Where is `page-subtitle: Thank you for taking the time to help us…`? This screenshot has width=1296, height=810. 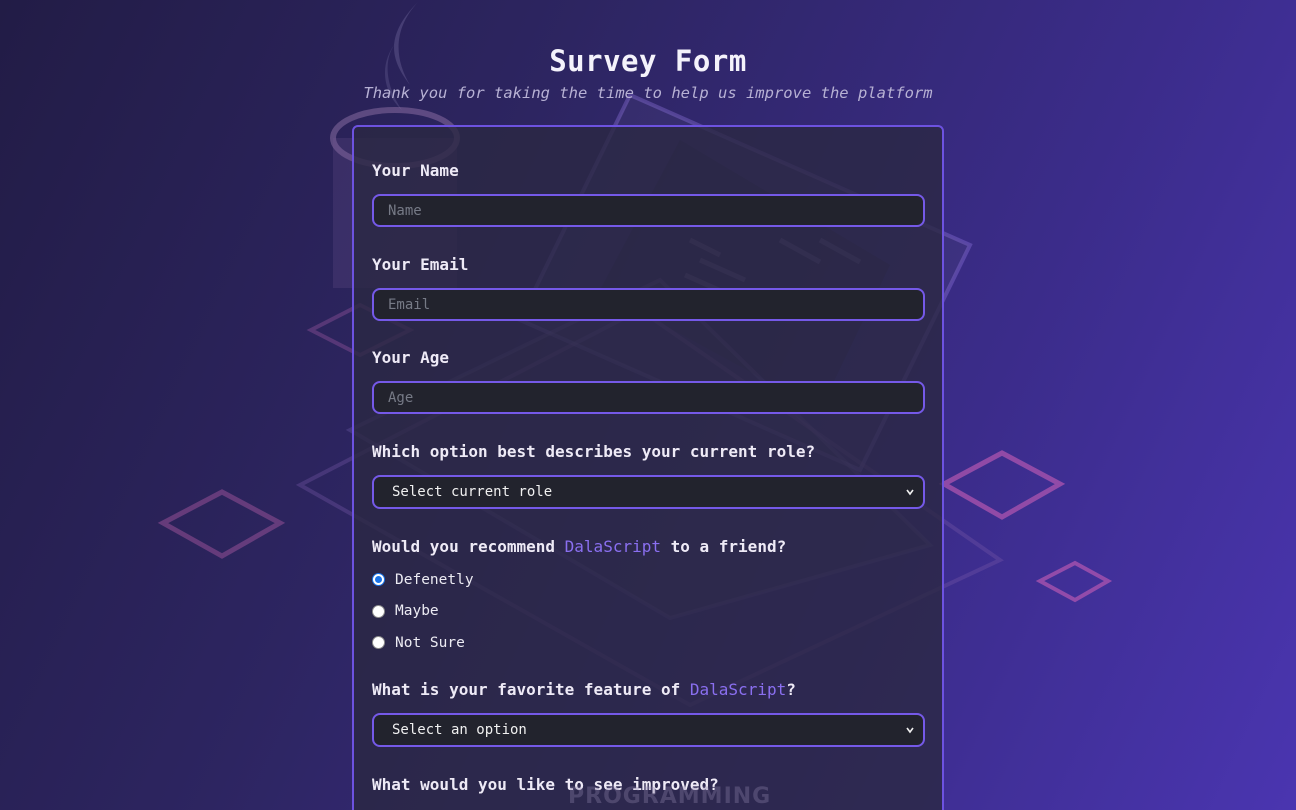 page-subtitle: Thank you for taking the time to help us… is located at coordinates (648, 93).